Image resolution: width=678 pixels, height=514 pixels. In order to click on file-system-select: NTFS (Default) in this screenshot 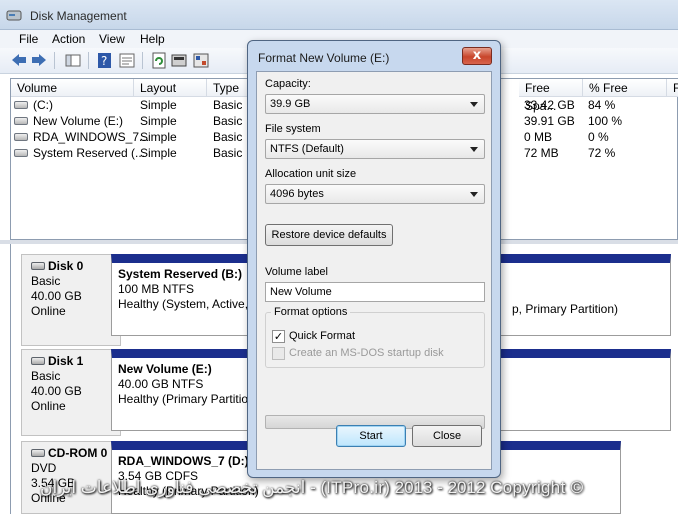, I will do `click(375, 149)`.